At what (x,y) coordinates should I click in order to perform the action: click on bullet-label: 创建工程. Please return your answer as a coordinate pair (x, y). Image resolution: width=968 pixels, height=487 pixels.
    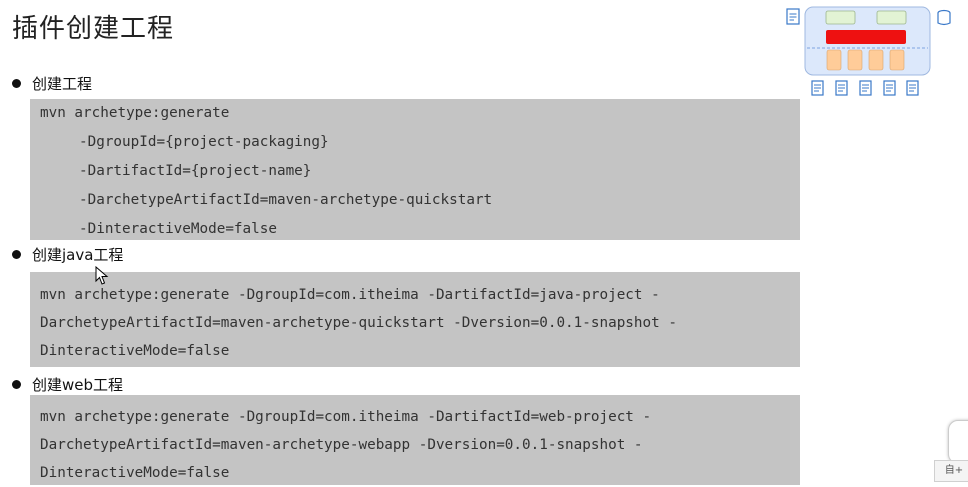
    Looking at the image, I should click on (62, 84).